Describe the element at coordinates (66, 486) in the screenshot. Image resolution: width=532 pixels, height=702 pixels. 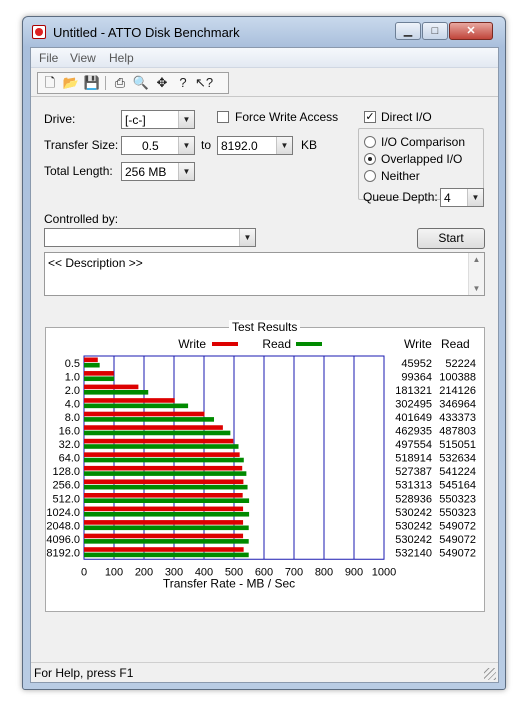
I see `category-label: 256.0` at that location.